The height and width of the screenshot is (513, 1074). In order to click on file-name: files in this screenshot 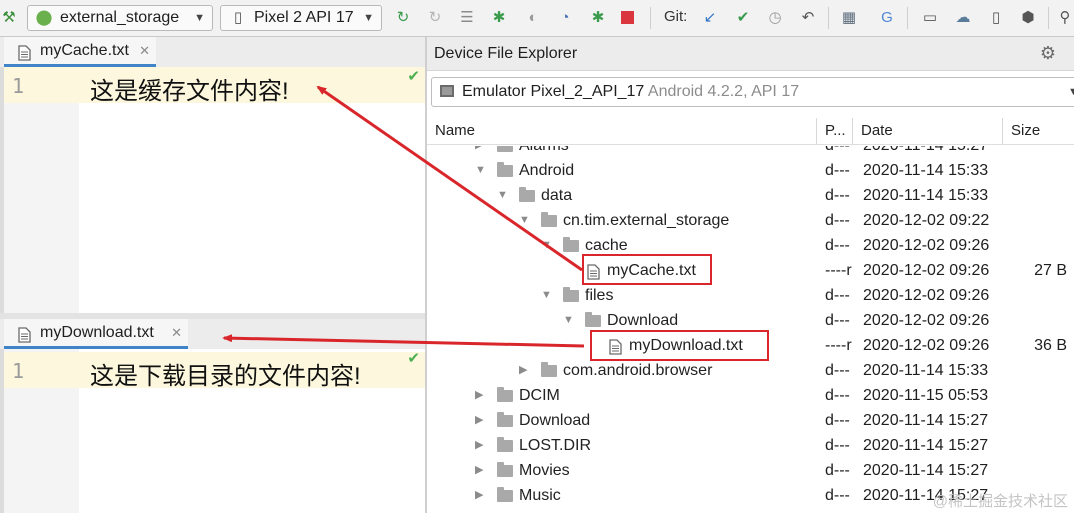, I will do `click(599, 295)`.